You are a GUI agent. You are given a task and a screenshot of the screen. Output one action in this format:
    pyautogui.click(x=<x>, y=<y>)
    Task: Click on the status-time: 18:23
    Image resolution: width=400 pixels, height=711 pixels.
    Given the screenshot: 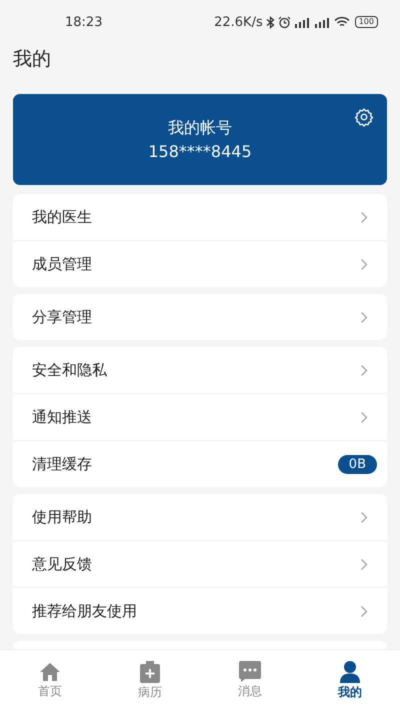 What is the action you would take?
    pyautogui.click(x=83, y=22)
    